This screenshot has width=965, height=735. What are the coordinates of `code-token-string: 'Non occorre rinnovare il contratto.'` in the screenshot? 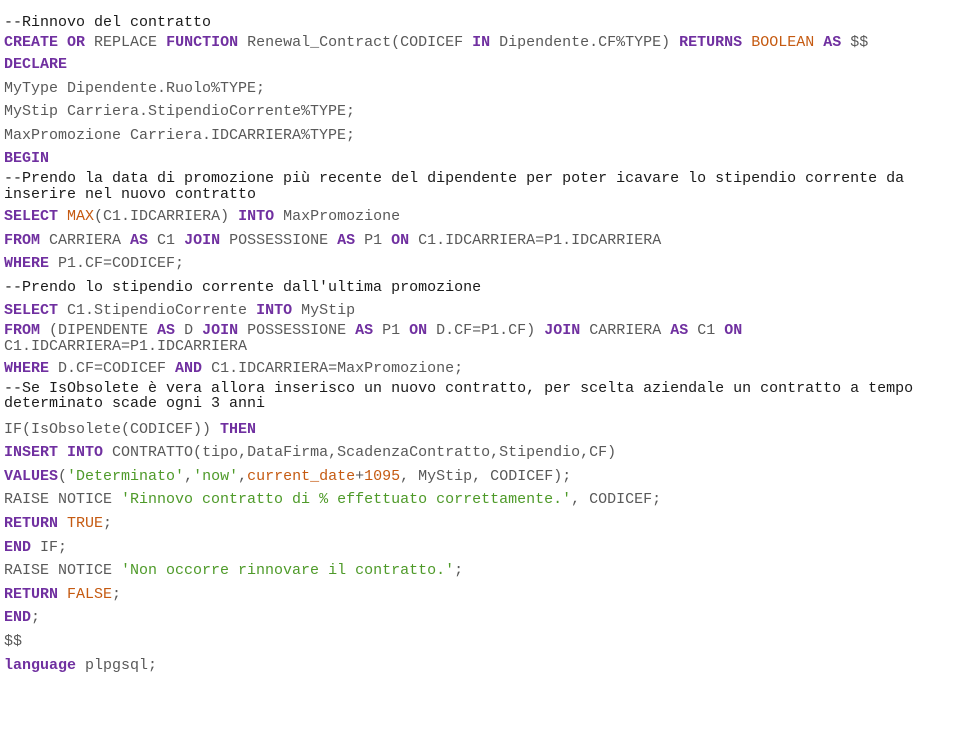 It's located at (288, 571).